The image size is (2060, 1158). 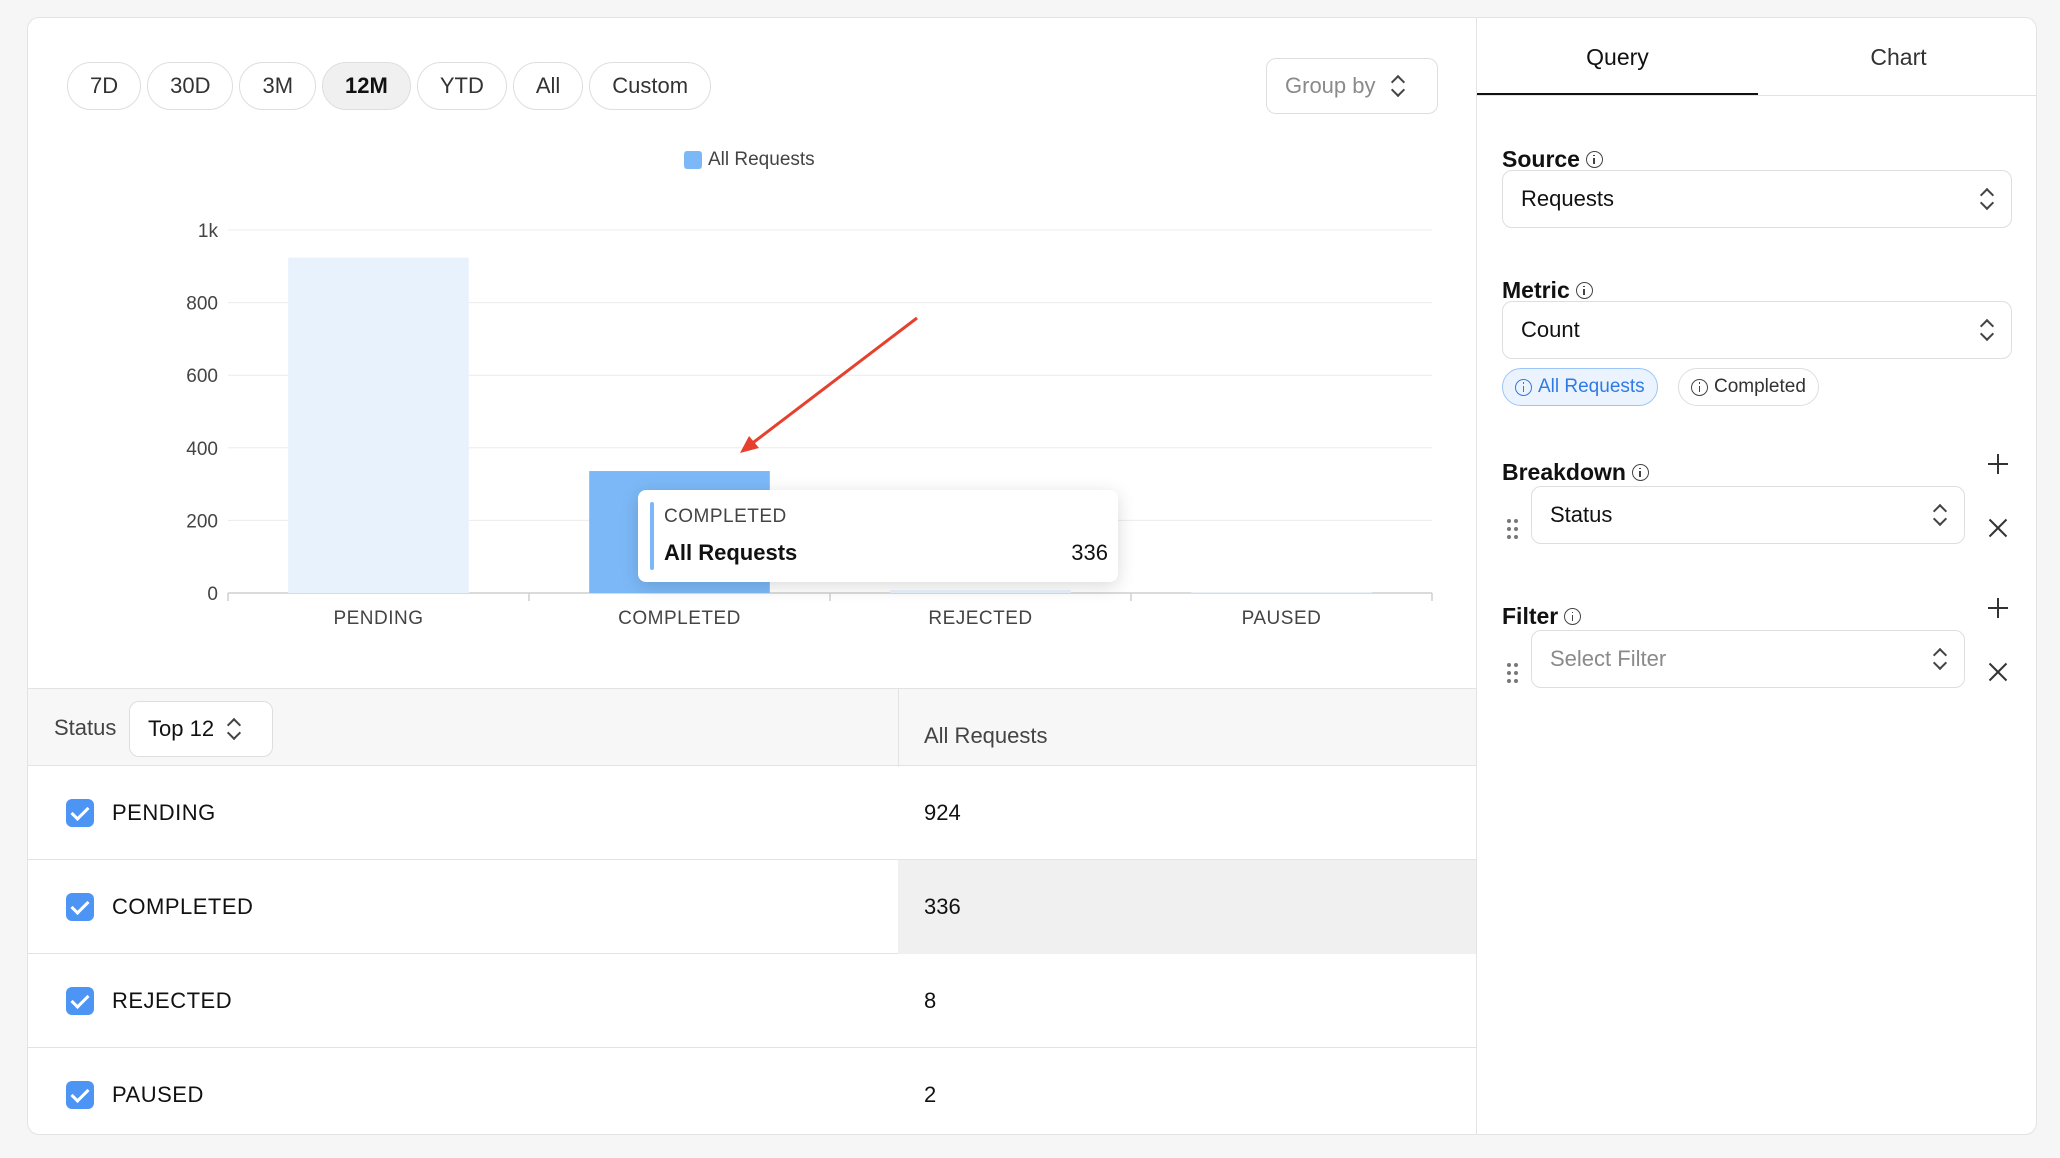 What do you see at coordinates (208, 231) in the screenshot?
I see `y-tick-label: 1k` at bounding box center [208, 231].